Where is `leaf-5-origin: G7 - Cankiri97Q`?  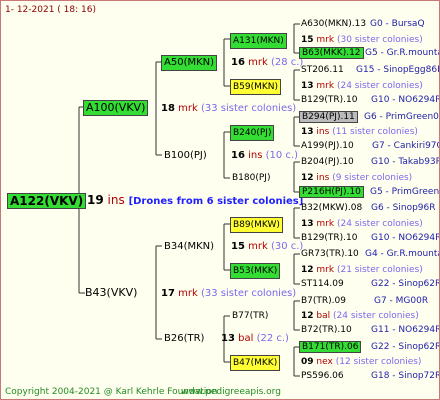 leaf-5-origin: G7 - Cankiri97Q is located at coordinates (406, 146).